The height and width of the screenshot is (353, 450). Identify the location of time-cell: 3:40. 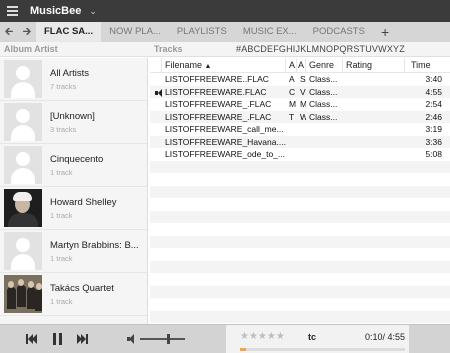
(433, 79).